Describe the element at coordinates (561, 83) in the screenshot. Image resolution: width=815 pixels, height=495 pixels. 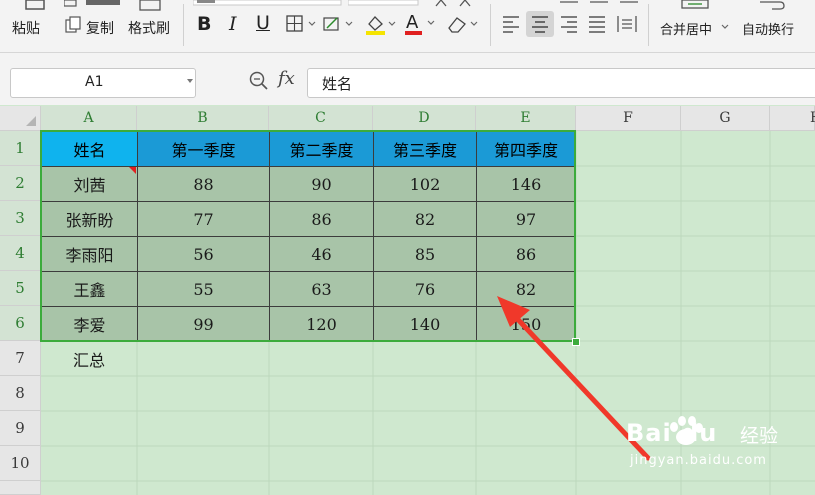
I see `formula-input: 姓名` at that location.